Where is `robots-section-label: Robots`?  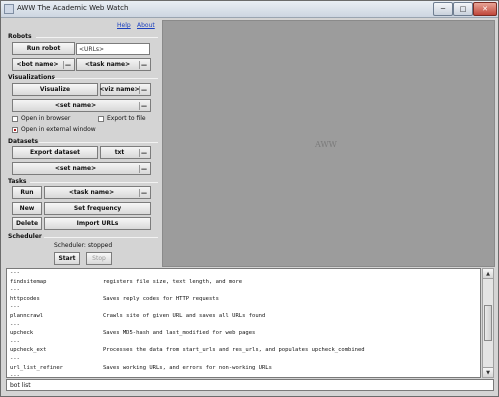 robots-section-label: Robots is located at coordinates (20, 36).